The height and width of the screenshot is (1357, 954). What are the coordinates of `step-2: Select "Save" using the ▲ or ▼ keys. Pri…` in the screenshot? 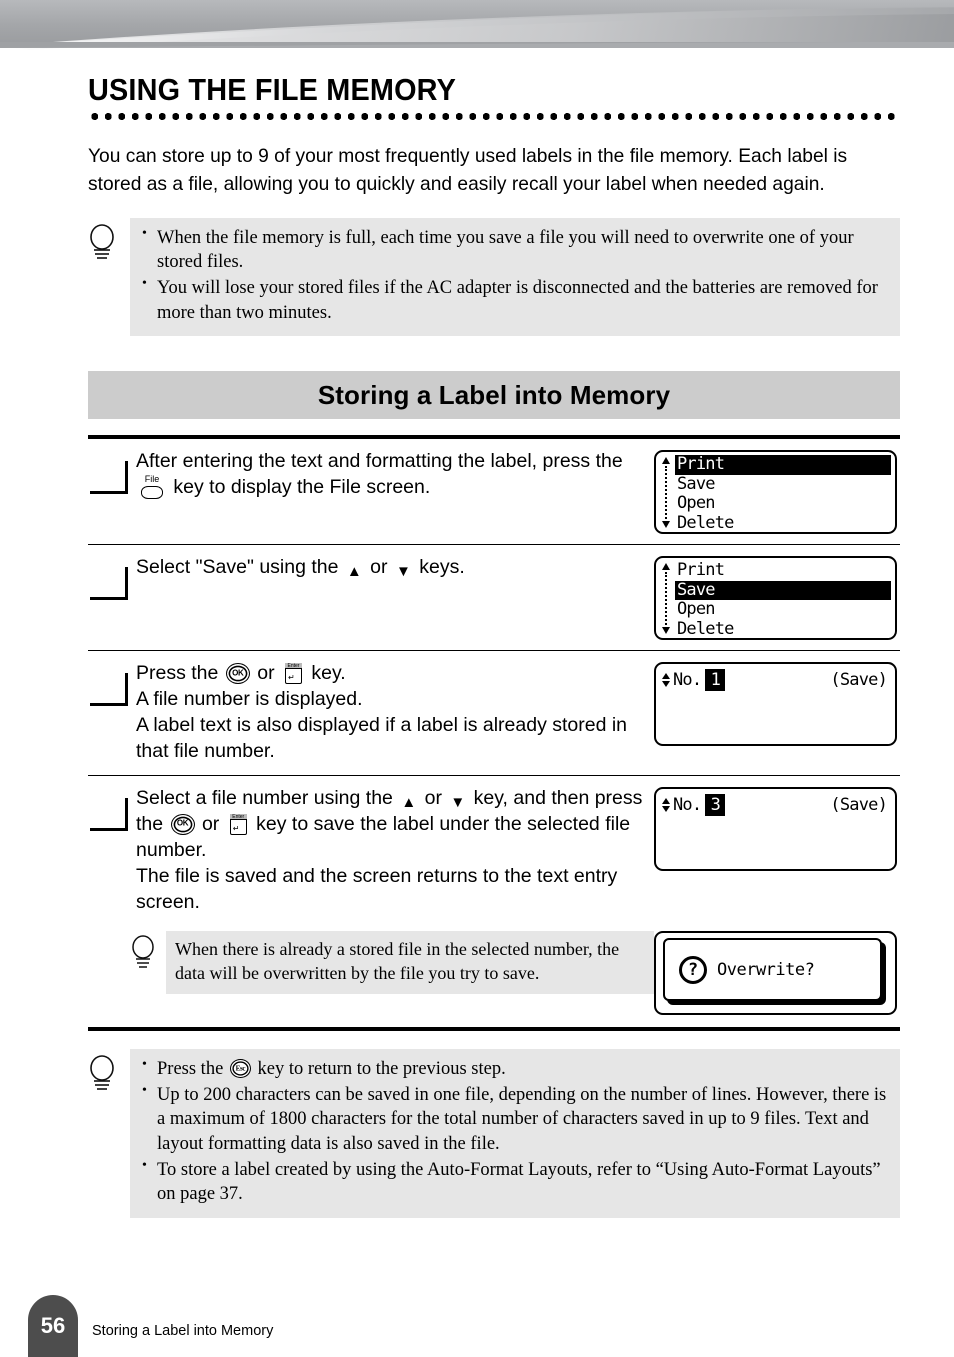 It's located at (494, 597).